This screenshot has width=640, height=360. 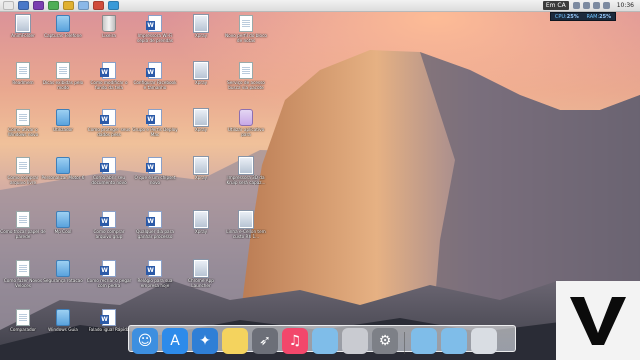 What do you see at coordinates (586, 5) in the screenshot?
I see `tray-sync-icon` at bounding box center [586, 5].